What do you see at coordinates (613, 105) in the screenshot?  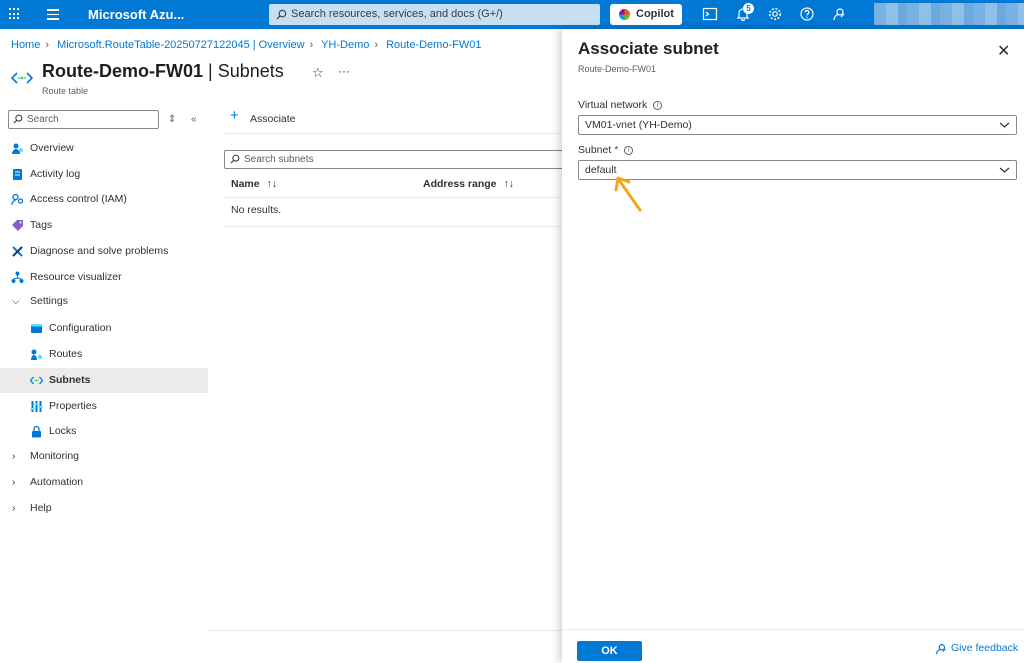 I see `virtual-network-label-text: Virtual network` at bounding box center [613, 105].